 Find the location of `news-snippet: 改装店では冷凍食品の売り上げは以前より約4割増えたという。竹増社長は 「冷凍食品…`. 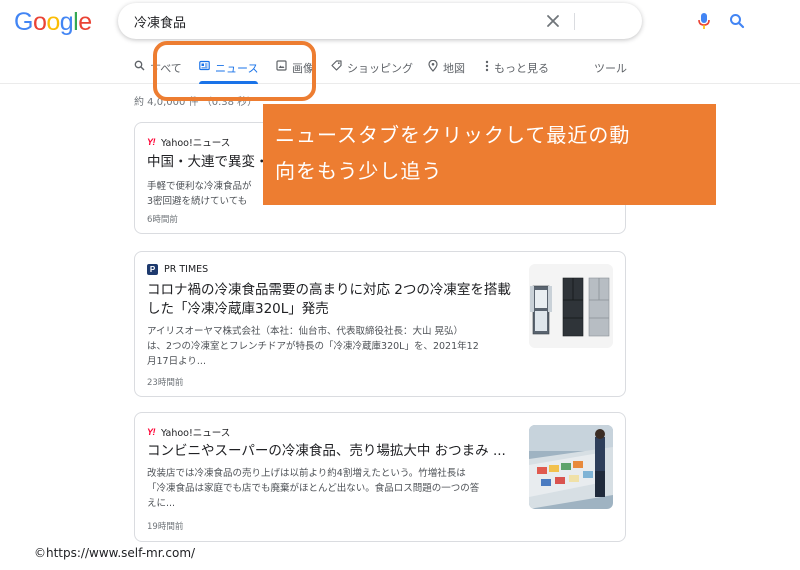

news-snippet: 改装店では冷凍食品の売り上げは以前より約4割増えたという。竹増社長は 「冷凍食品… is located at coordinates (313, 488).